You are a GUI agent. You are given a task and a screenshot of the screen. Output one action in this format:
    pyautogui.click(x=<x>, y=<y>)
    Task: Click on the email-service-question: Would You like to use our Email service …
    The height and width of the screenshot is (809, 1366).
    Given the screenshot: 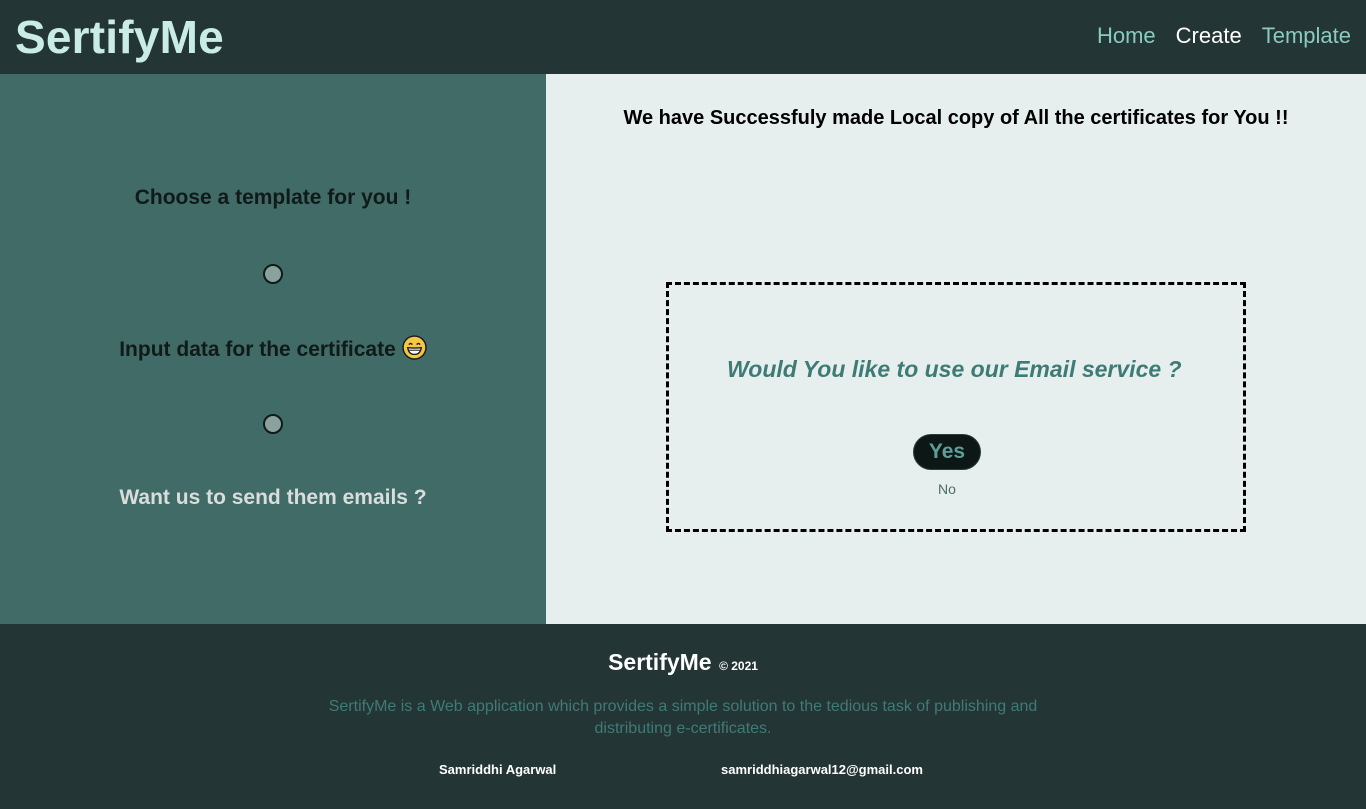 What is the action you would take?
    pyautogui.click(x=954, y=369)
    